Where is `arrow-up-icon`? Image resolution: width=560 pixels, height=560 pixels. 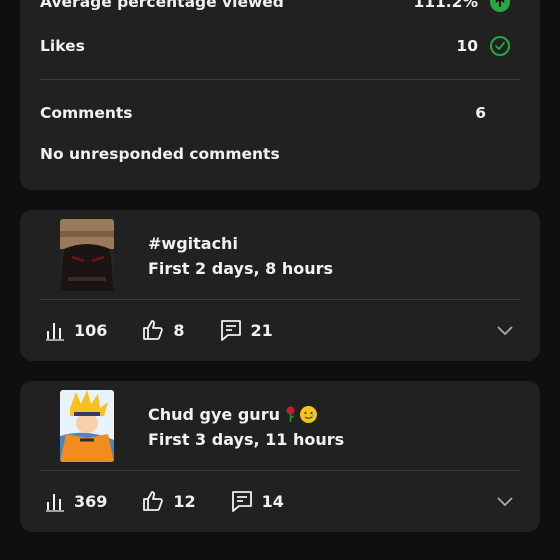
arrow-up-icon is located at coordinates (500, 6).